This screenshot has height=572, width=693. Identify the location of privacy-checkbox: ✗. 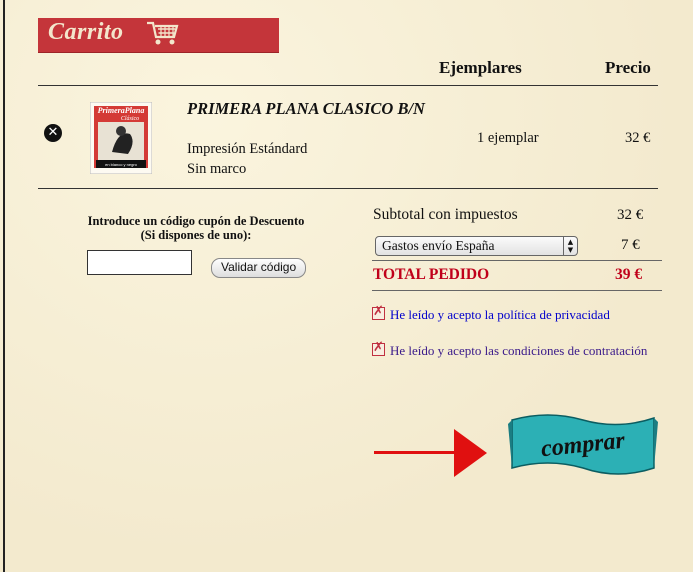
(378, 312).